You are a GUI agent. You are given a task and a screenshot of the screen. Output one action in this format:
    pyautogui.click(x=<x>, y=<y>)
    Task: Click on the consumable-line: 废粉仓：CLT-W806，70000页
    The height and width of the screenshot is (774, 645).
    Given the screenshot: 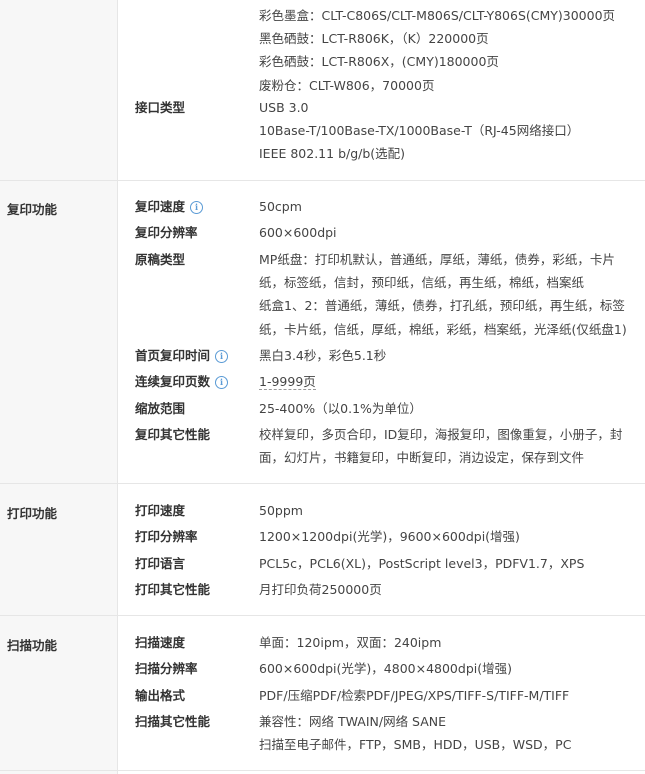 What is the action you would take?
    pyautogui.click(x=347, y=85)
    